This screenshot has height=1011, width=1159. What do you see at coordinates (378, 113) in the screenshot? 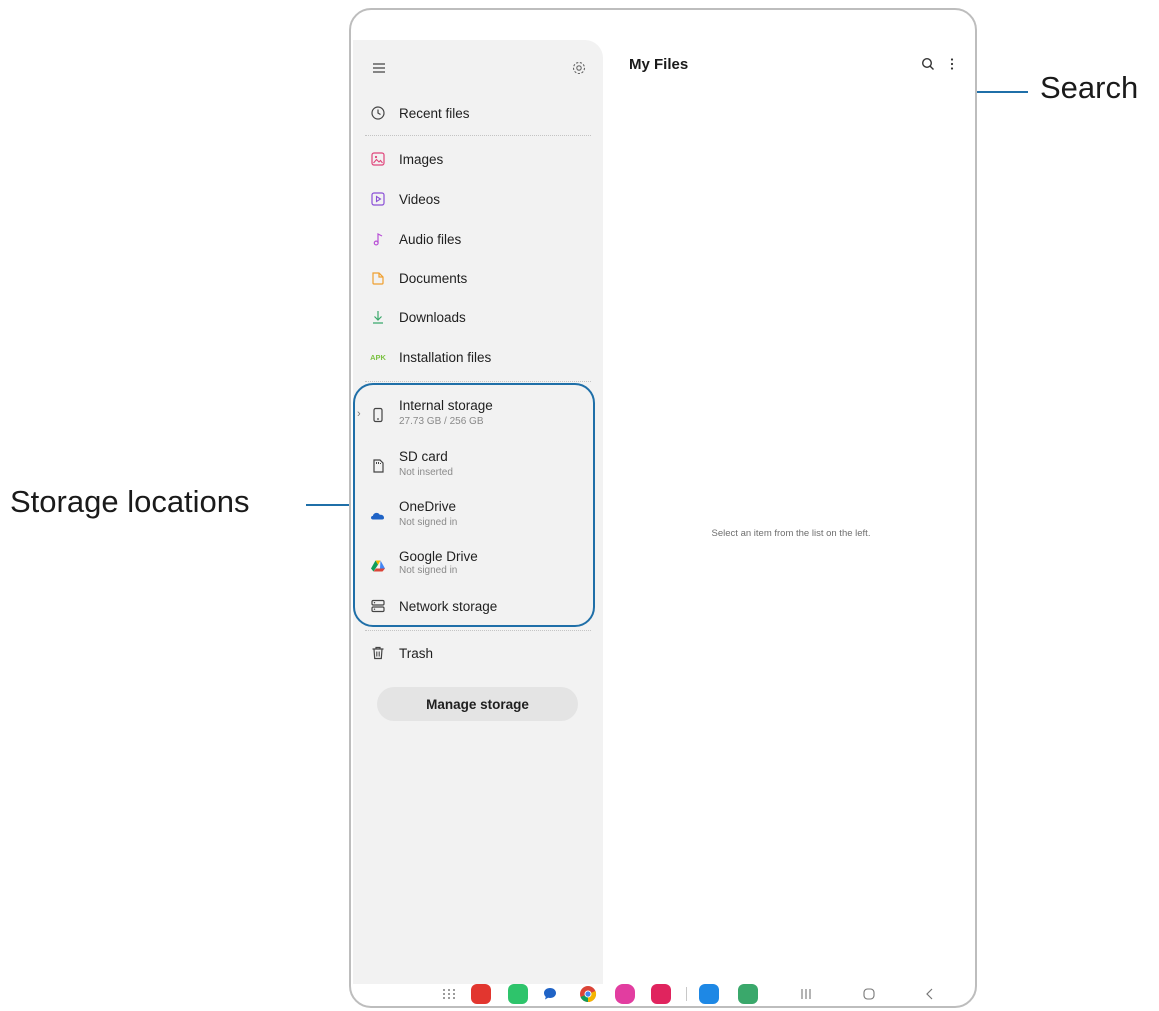
I see `clock-icon` at bounding box center [378, 113].